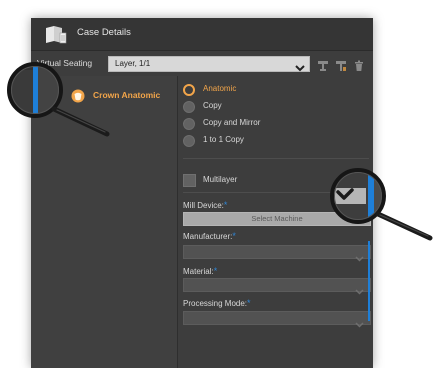 The image size is (434, 368). What do you see at coordinates (232, 122) in the screenshot?
I see `radio-label: Copy and Mirror` at bounding box center [232, 122].